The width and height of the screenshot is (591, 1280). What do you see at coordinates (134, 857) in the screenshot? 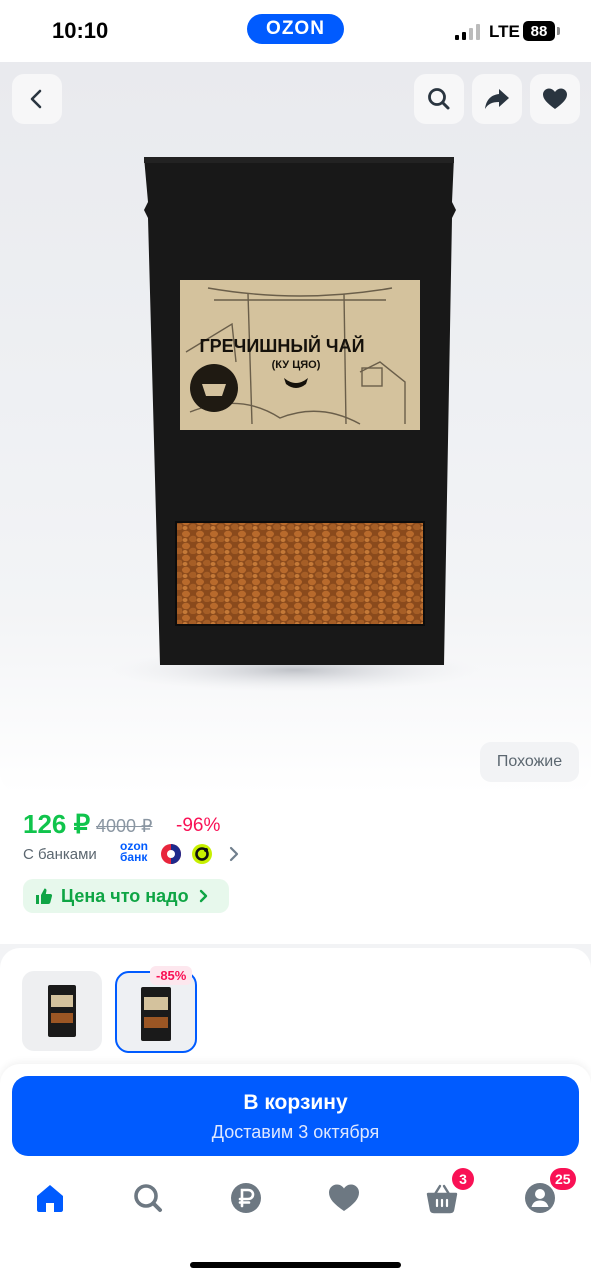
I see `ozon-bank-line2: банк` at bounding box center [134, 857].